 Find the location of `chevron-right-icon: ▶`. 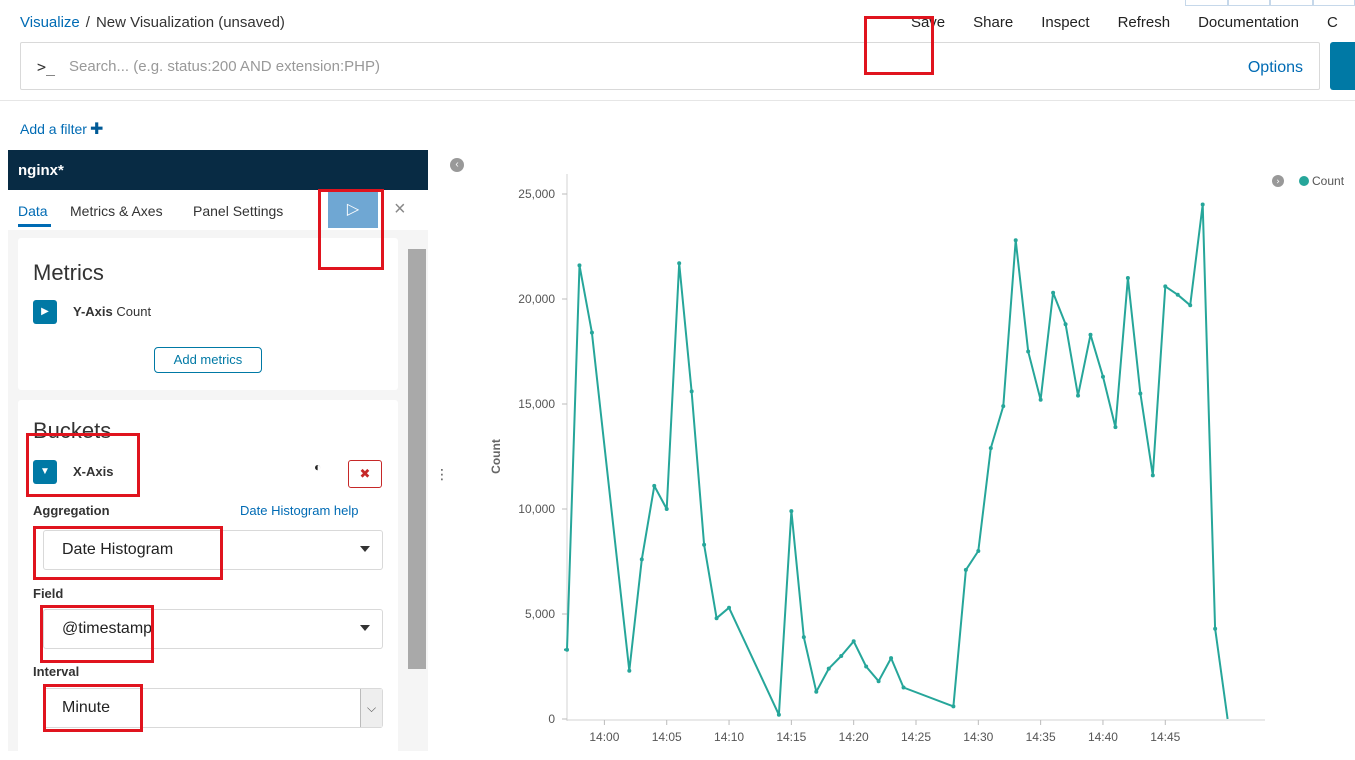

chevron-right-icon: ▶ is located at coordinates (45, 311).